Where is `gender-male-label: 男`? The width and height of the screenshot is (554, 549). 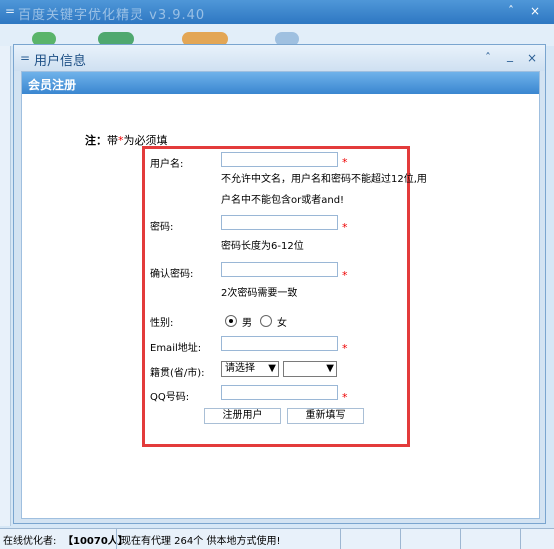 gender-male-label: 男 is located at coordinates (247, 323).